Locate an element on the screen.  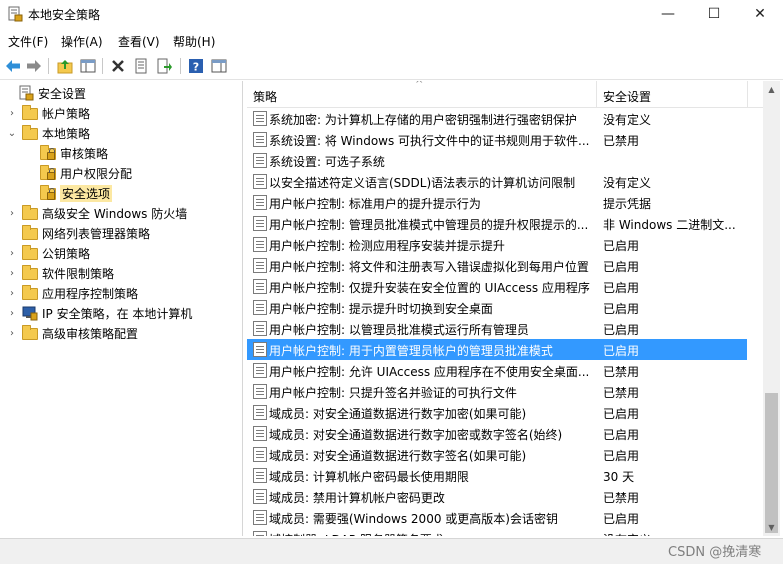
maximize-icon: ☐ is located at coordinates (714, 14).